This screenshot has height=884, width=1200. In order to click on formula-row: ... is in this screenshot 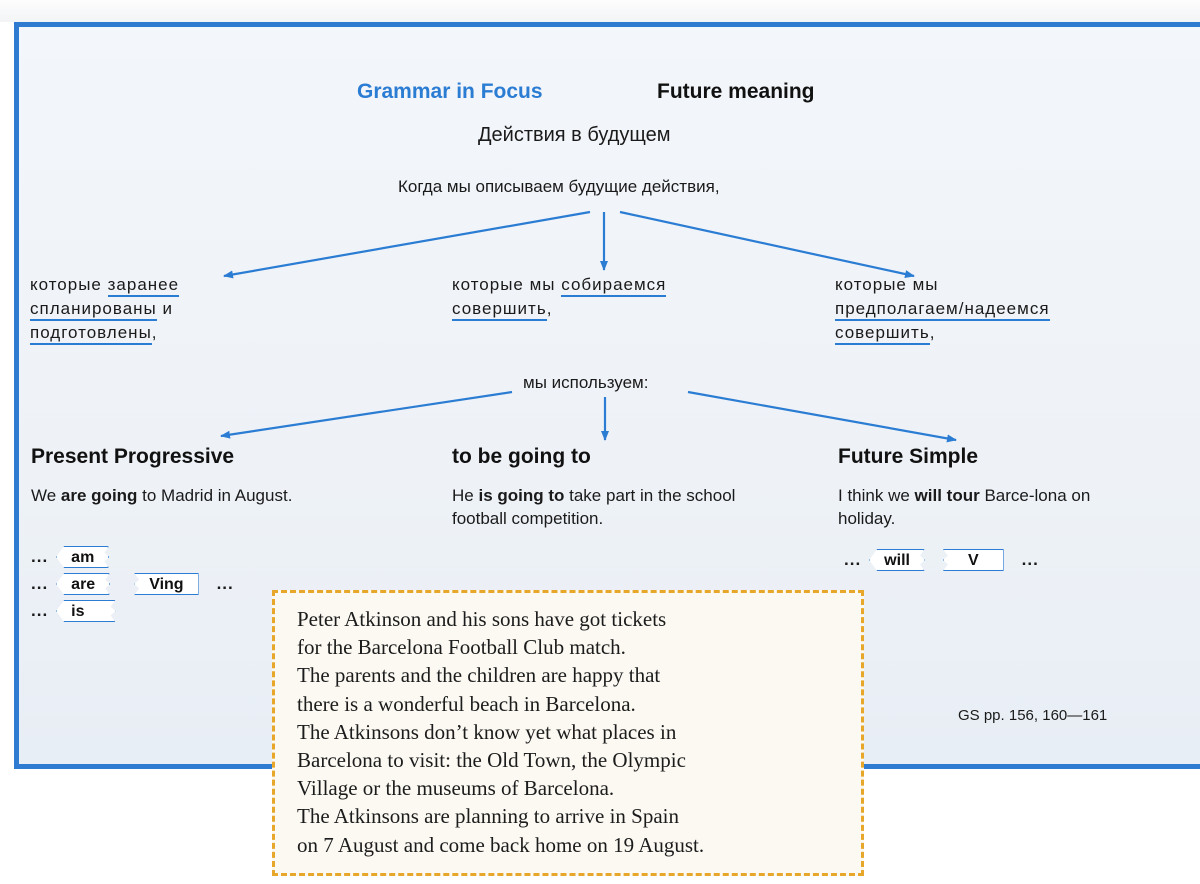, I will do `click(132, 611)`.